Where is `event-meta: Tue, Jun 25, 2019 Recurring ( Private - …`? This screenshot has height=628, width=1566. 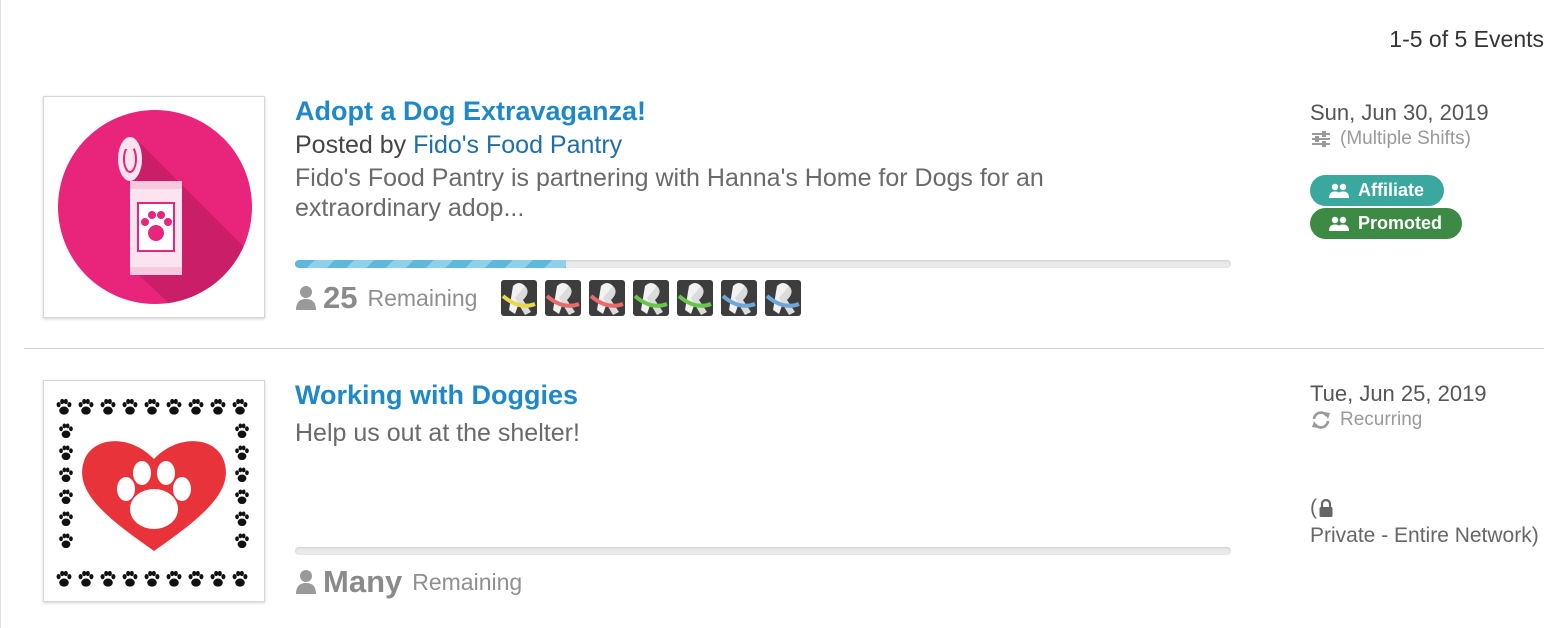 event-meta: Tue, Jun 25, 2019 Recurring ( Private - … is located at coordinates (1425, 465).